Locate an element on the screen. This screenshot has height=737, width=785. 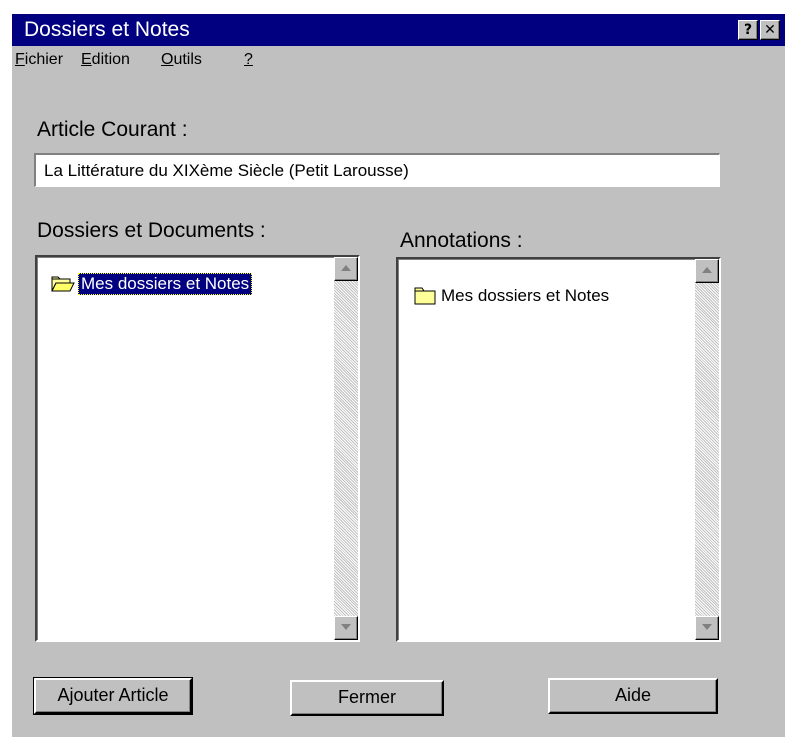
add-article-button: Ajouter Article is located at coordinates (113, 696).